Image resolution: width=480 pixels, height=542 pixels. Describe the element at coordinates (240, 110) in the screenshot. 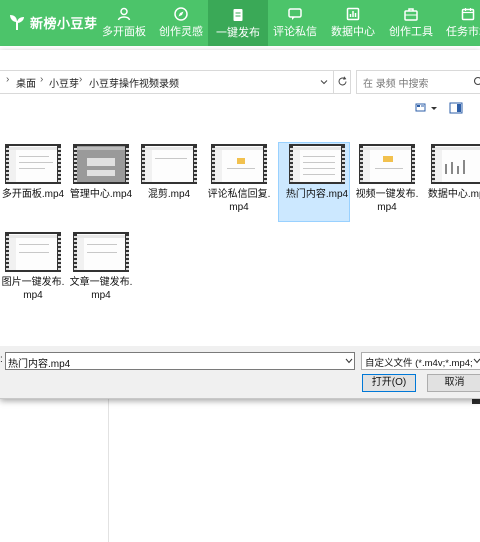

I see `view-toolbar` at that location.